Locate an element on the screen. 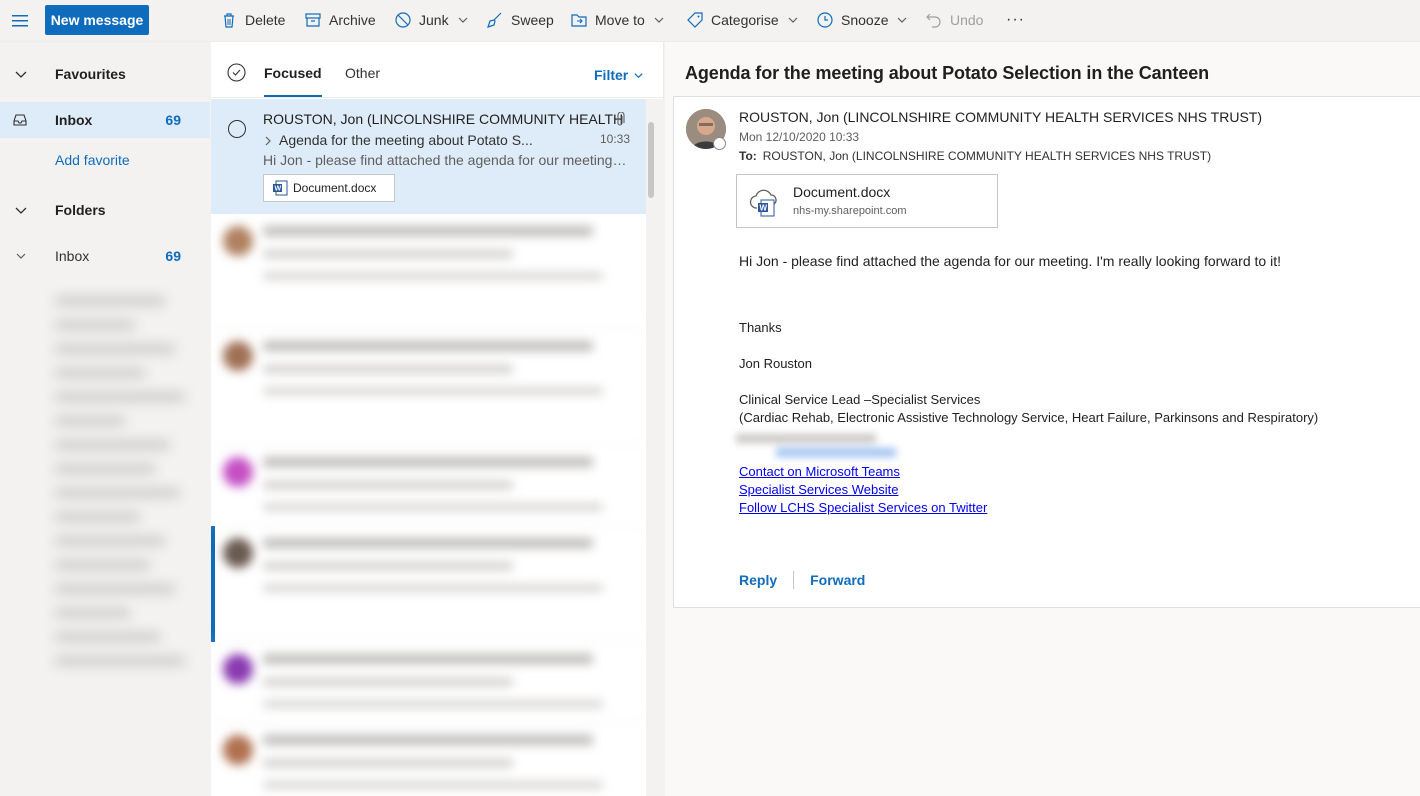  add-favorite-link: Add favorite is located at coordinates (105, 160).